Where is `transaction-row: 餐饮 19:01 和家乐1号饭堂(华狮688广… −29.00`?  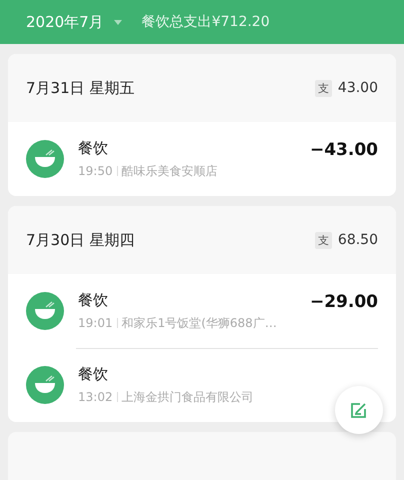
transaction-row: 餐饮 19:01 和家乐1号饭堂(华狮688广… −29.00 is located at coordinates (202, 311).